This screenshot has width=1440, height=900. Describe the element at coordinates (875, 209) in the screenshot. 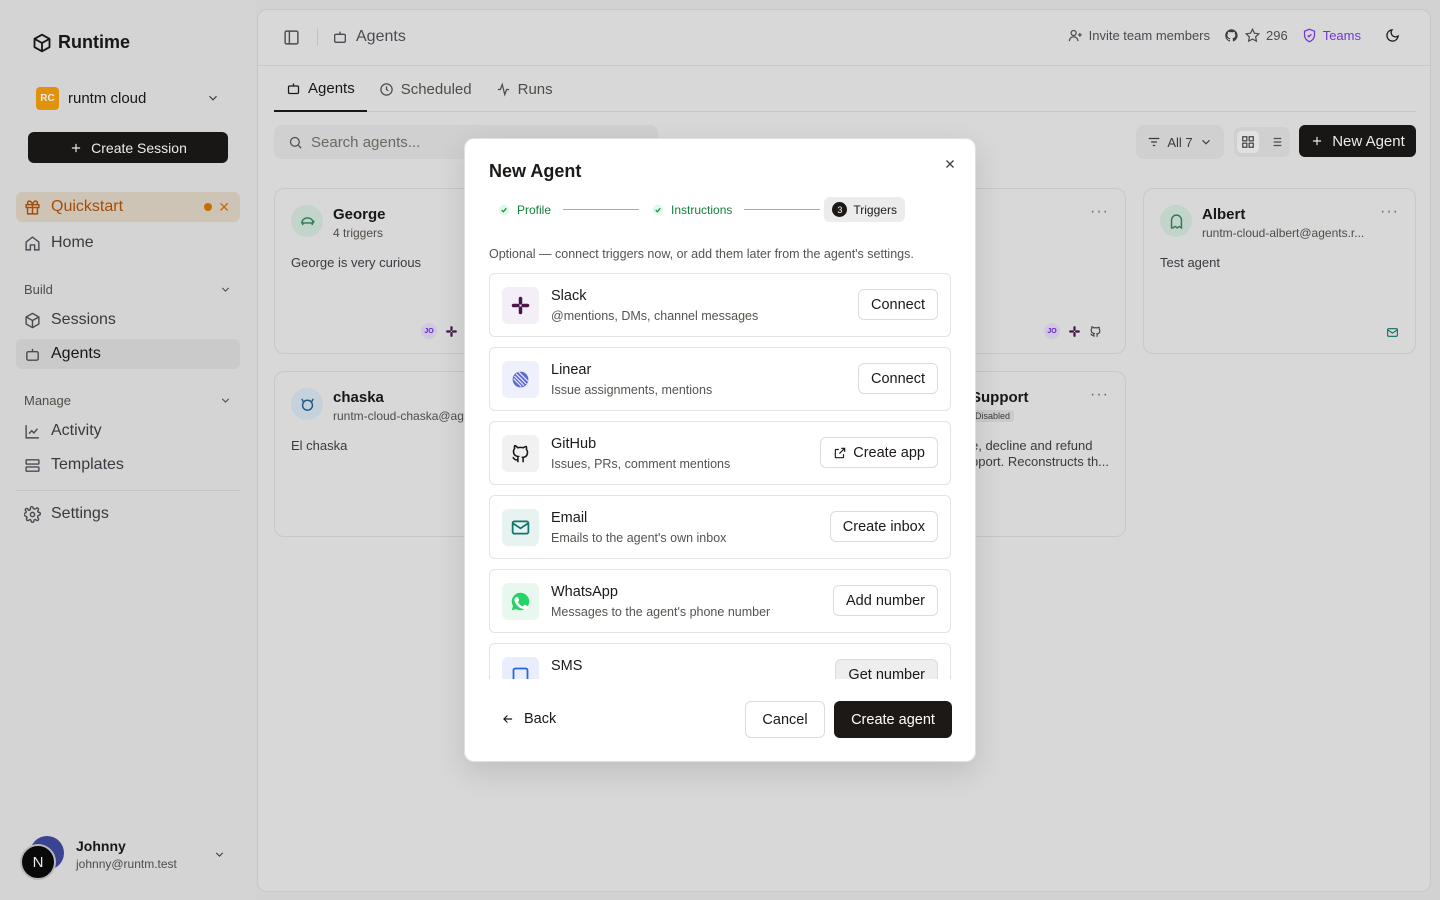

I see `step-label: Triggers` at that location.